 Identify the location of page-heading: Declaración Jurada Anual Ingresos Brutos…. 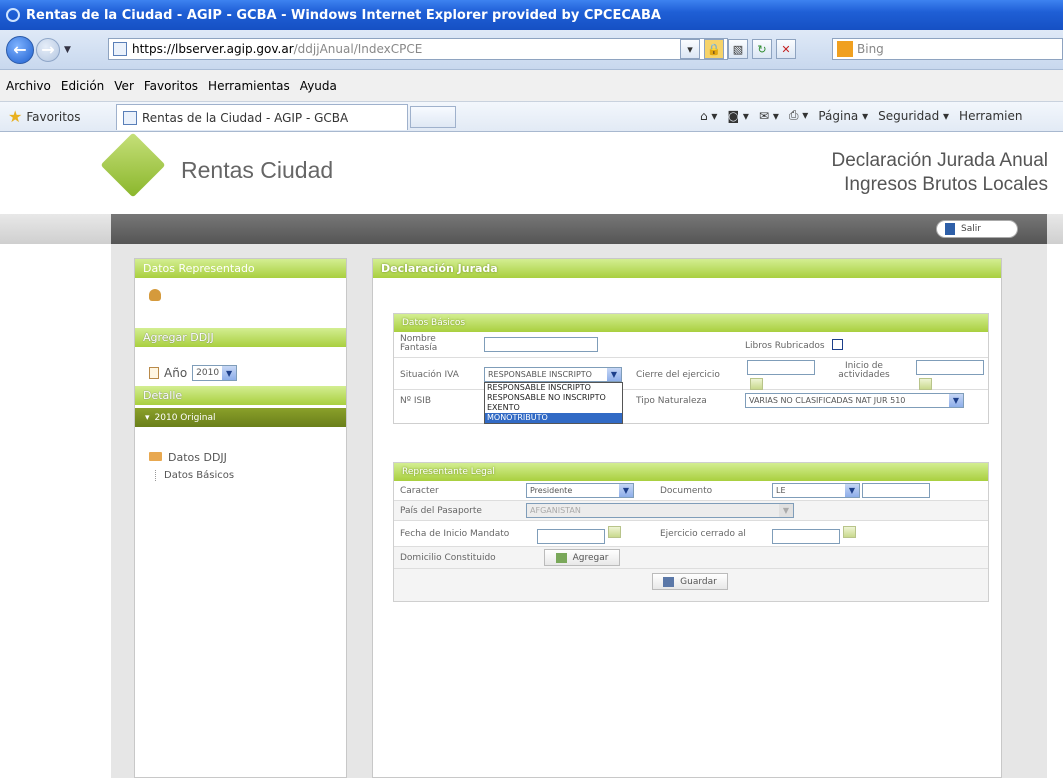
(939, 173).